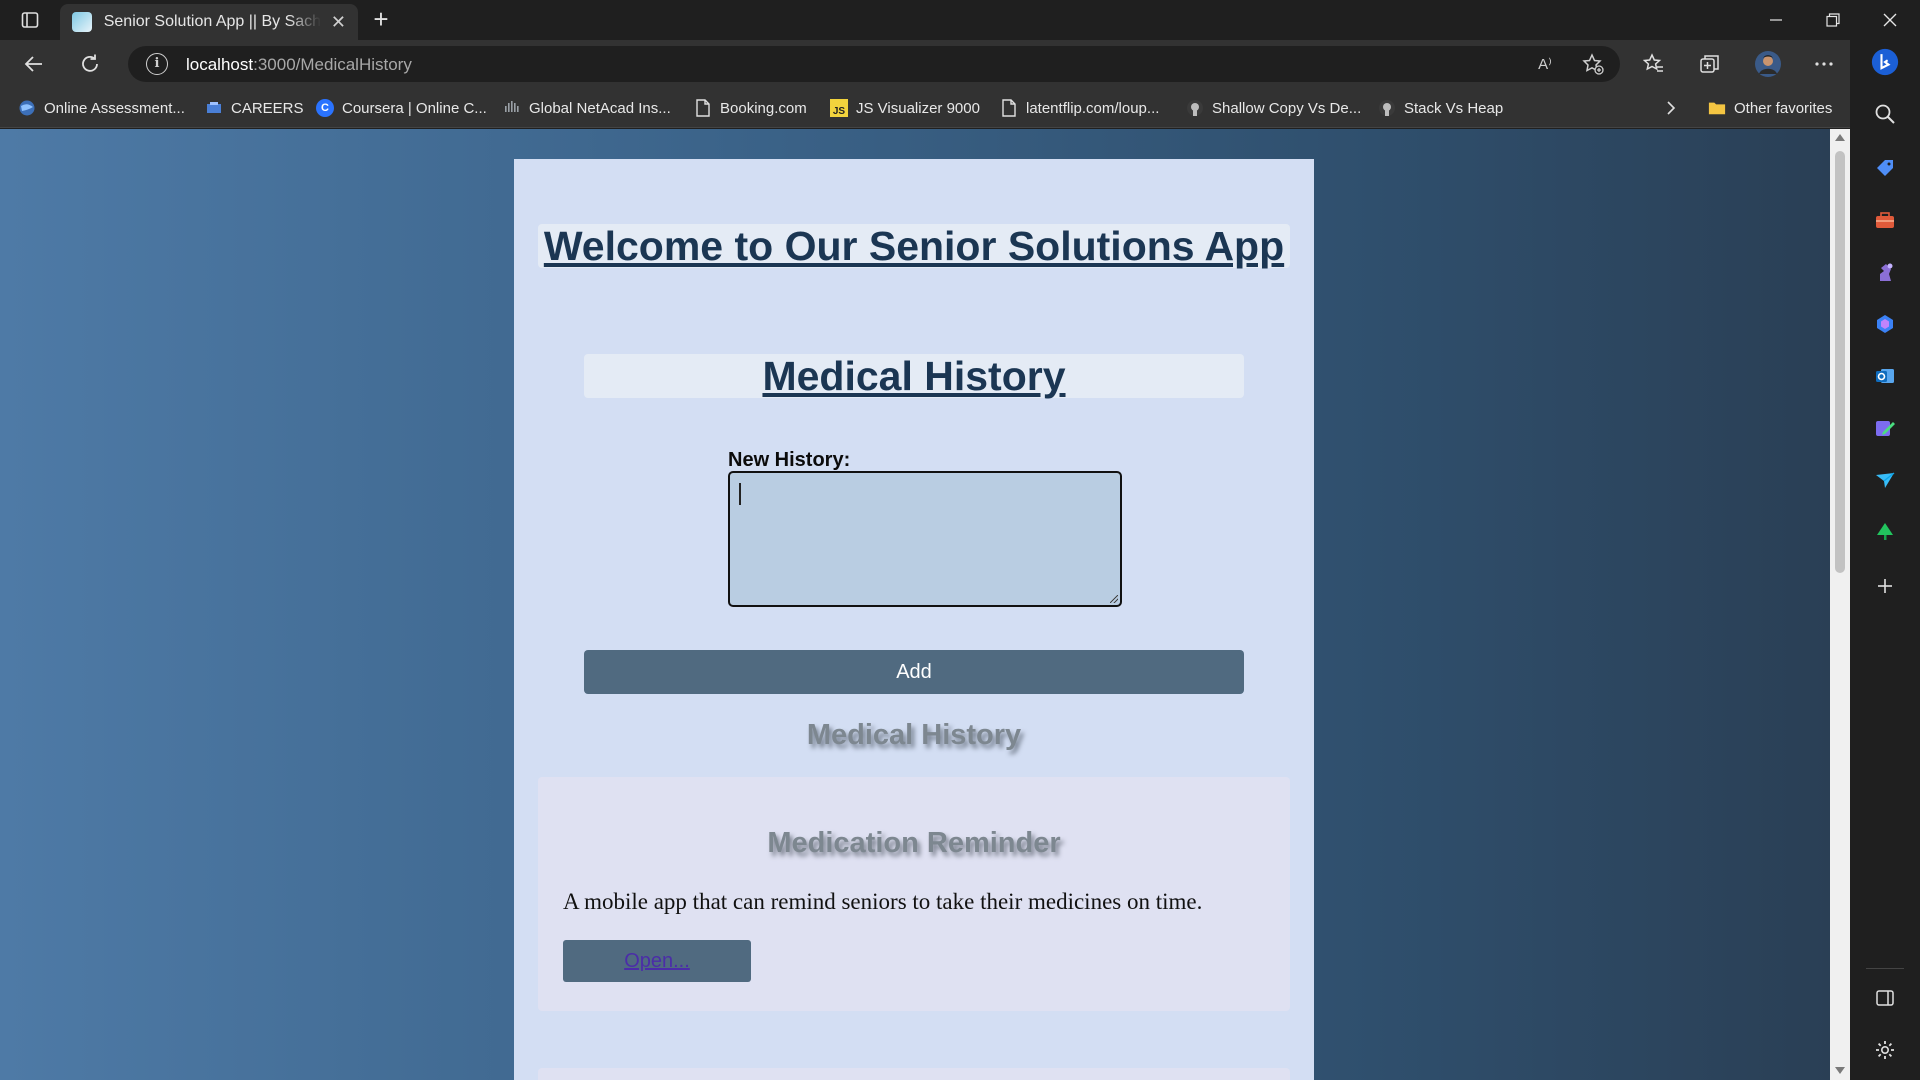  I want to click on section-title: Medical History, so click(914, 376).